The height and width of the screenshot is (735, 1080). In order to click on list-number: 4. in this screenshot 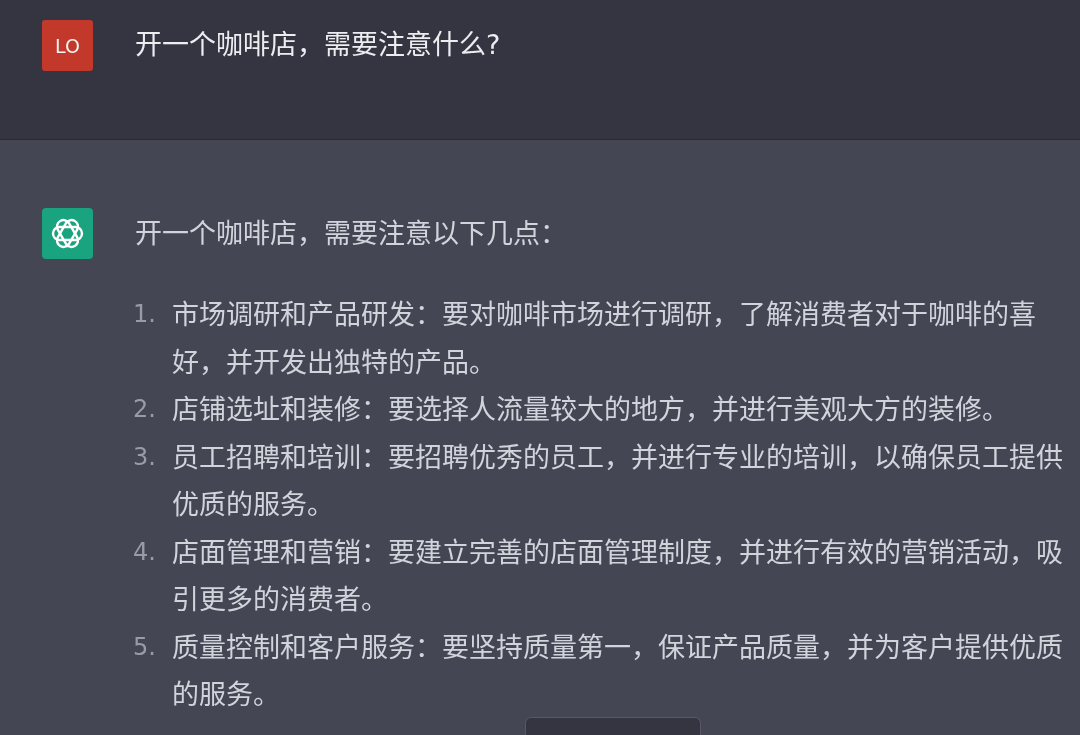, I will do `click(144, 552)`.